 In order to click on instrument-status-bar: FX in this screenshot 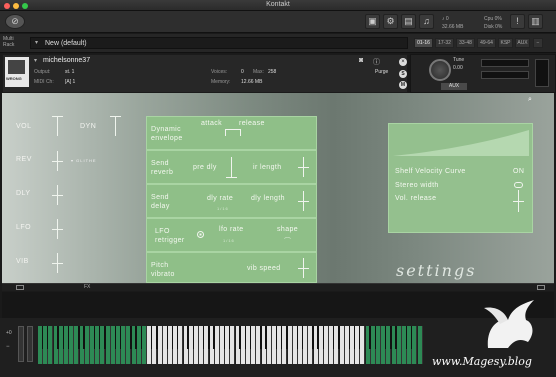, I will do `click(278, 287)`.